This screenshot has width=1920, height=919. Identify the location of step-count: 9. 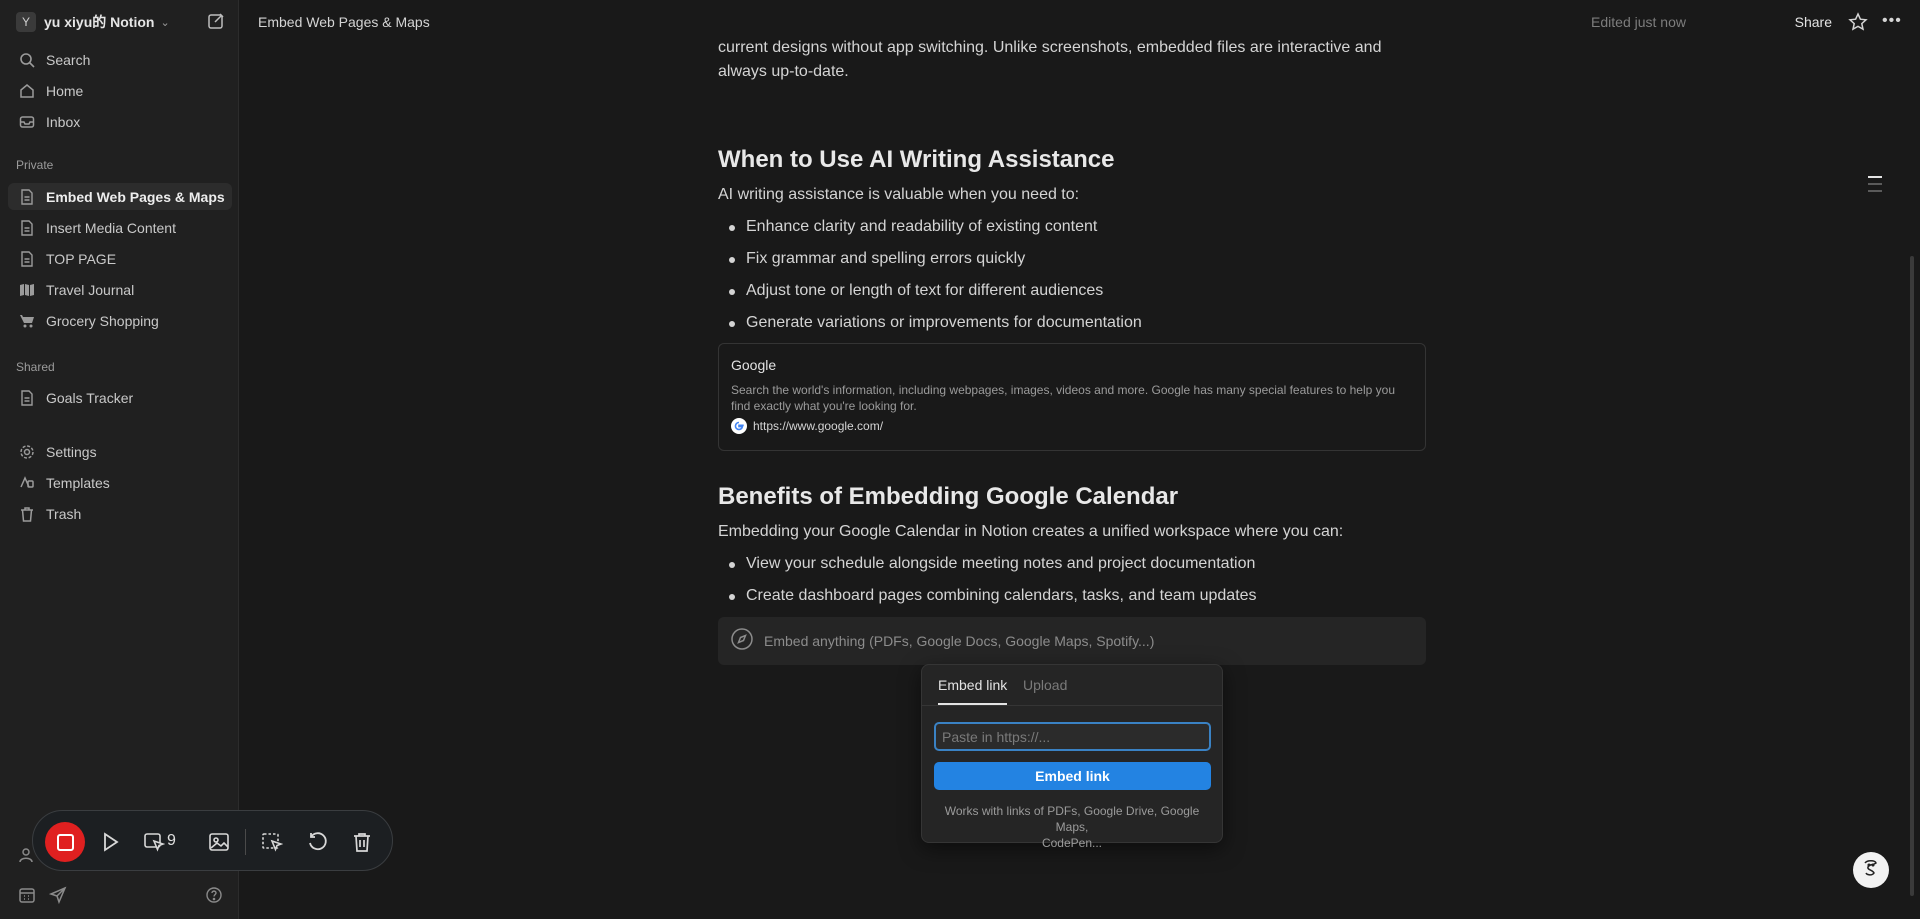
(171, 840).